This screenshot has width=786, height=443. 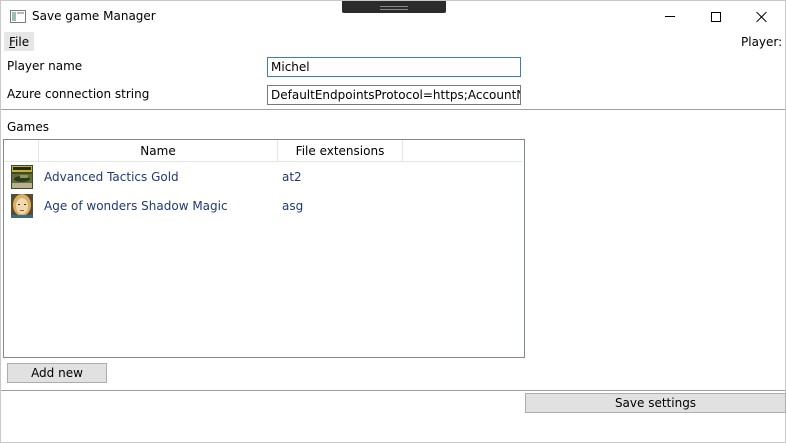 What do you see at coordinates (78, 94) in the screenshot?
I see `azure-connection-label: Azure connection string` at bounding box center [78, 94].